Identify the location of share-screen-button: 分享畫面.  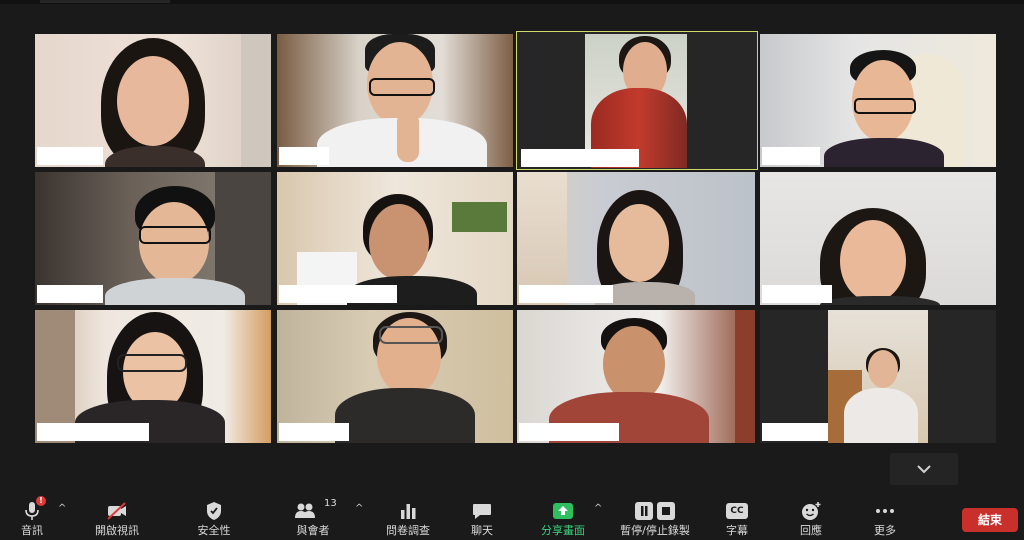
(563, 518).